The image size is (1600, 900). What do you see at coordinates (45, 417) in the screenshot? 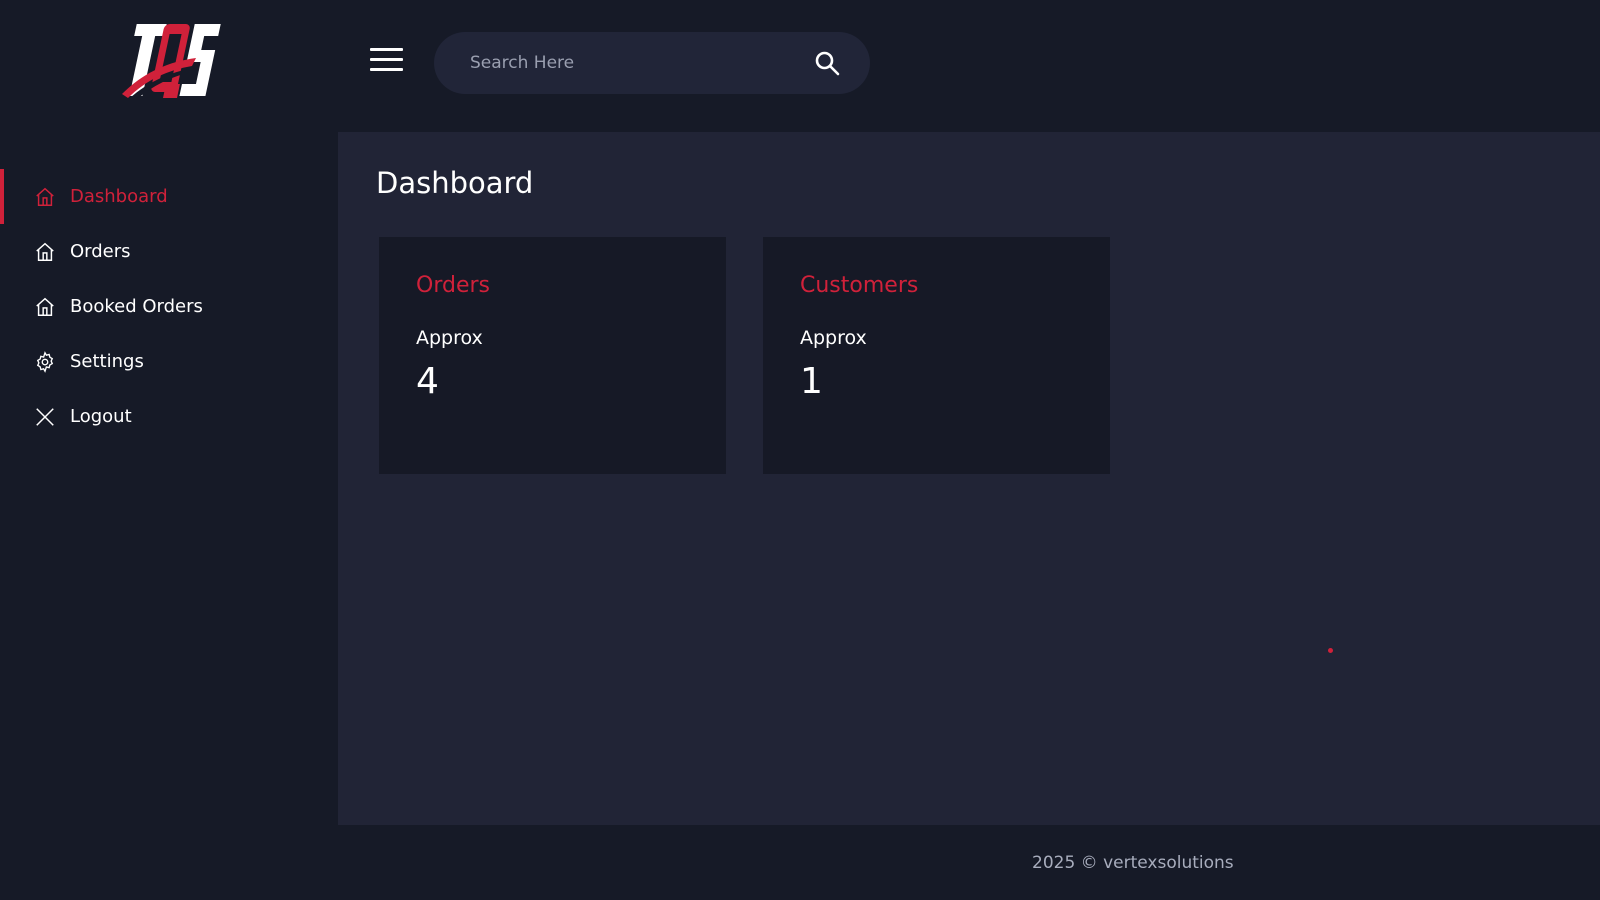
I see `close-icon` at bounding box center [45, 417].